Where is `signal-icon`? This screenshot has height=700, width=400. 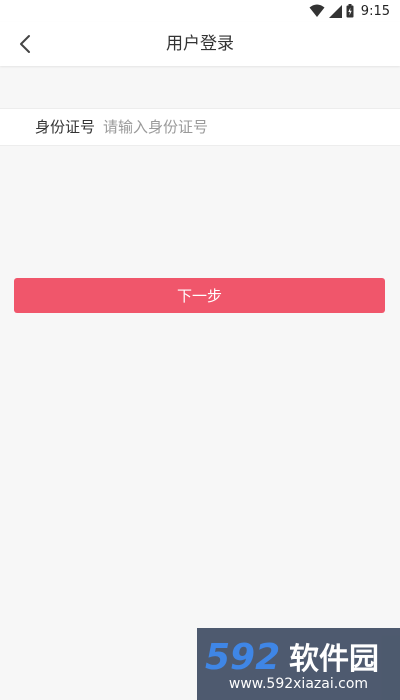
signal-icon is located at coordinates (335, 11).